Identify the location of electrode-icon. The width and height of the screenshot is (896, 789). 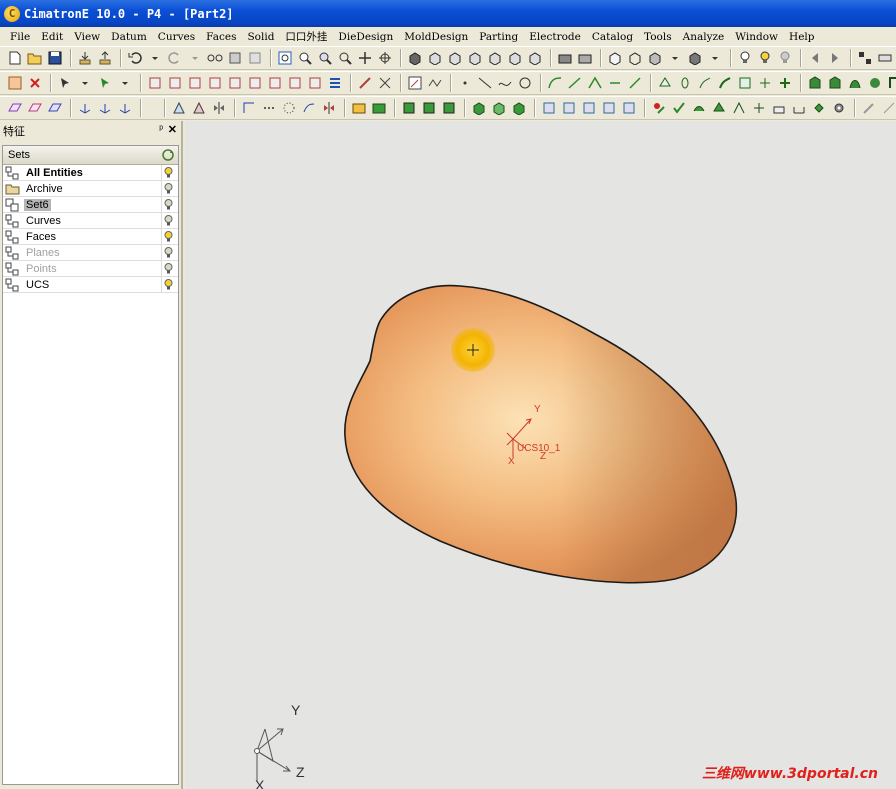
(548, 108).